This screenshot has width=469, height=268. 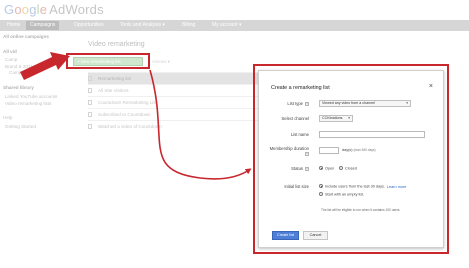 What do you see at coordinates (124, 114) in the screenshot?
I see `table-cell: Subscribed to Countdown` at bounding box center [124, 114].